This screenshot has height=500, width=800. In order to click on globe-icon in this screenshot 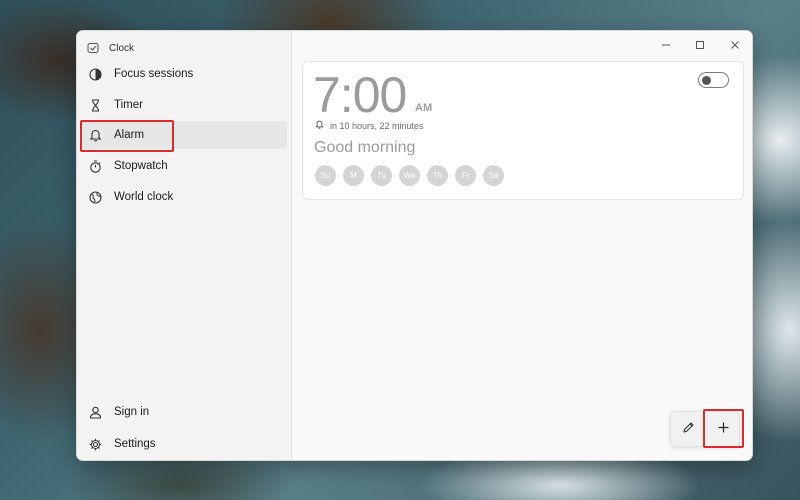, I will do `click(95, 197)`.